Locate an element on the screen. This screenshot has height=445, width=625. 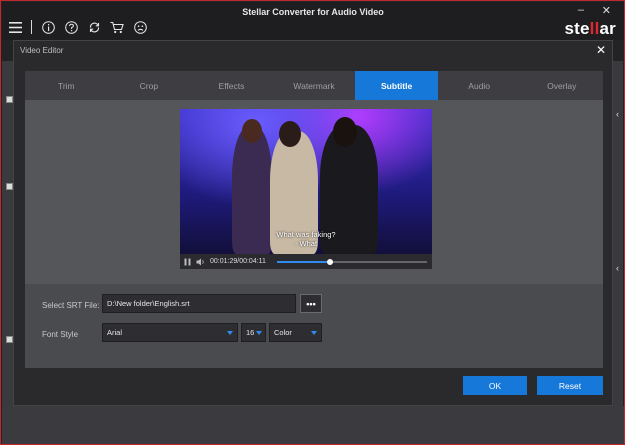
tab-watermark: Watermark is located at coordinates (314, 85).